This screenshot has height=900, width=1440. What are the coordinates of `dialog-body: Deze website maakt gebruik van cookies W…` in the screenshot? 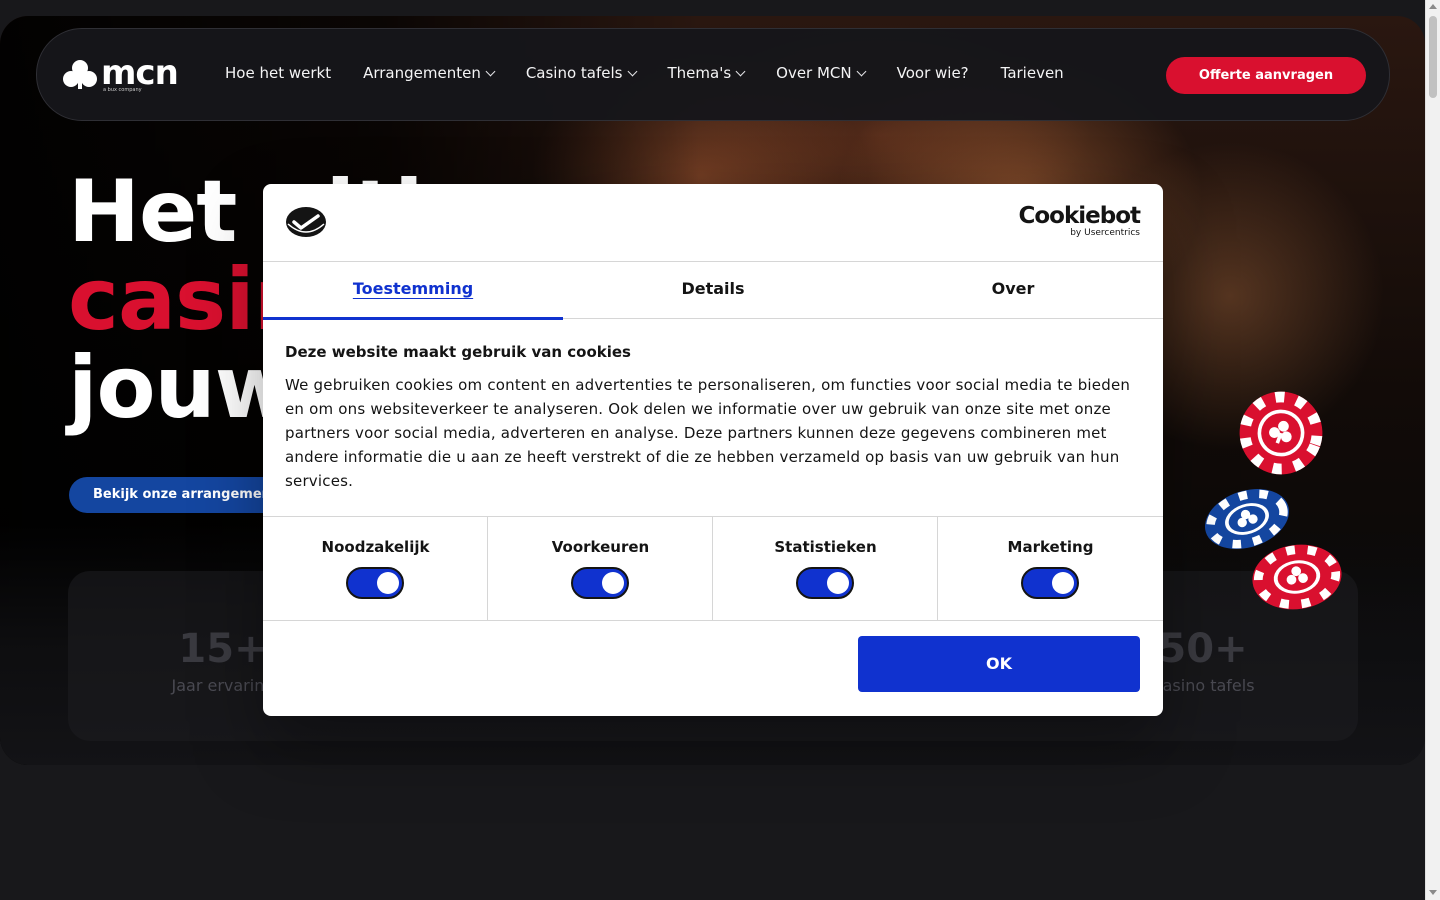 It's located at (713, 418).